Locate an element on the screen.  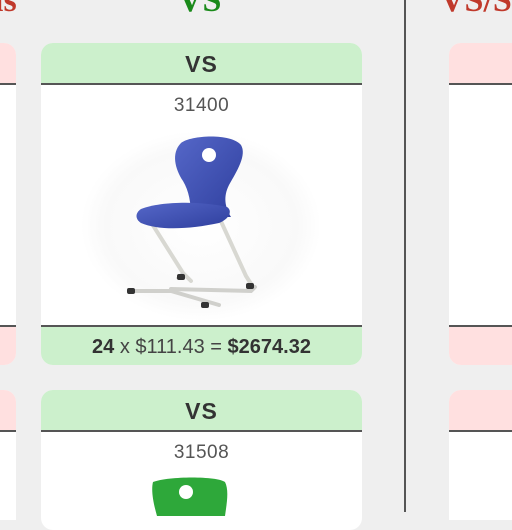
equals-sign: = is located at coordinates (216, 347).